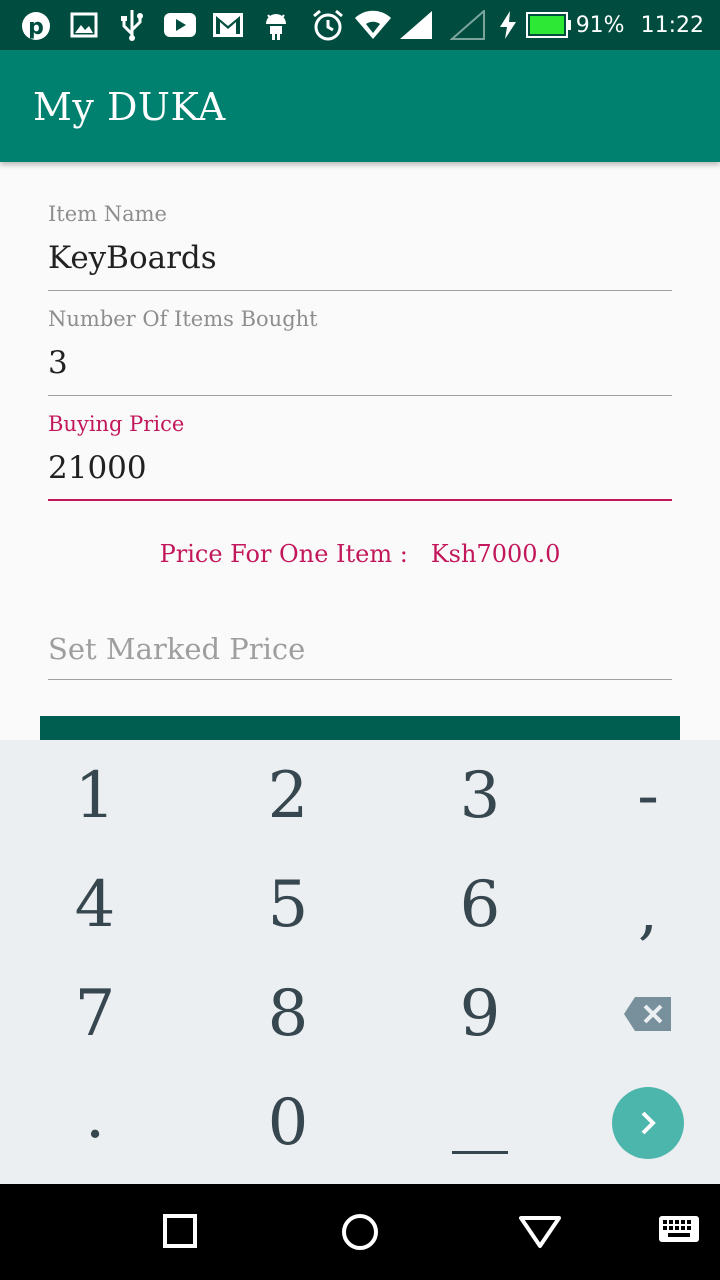  Describe the element at coordinates (540, 1232) in the screenshot. I see `back-icon` at that location.